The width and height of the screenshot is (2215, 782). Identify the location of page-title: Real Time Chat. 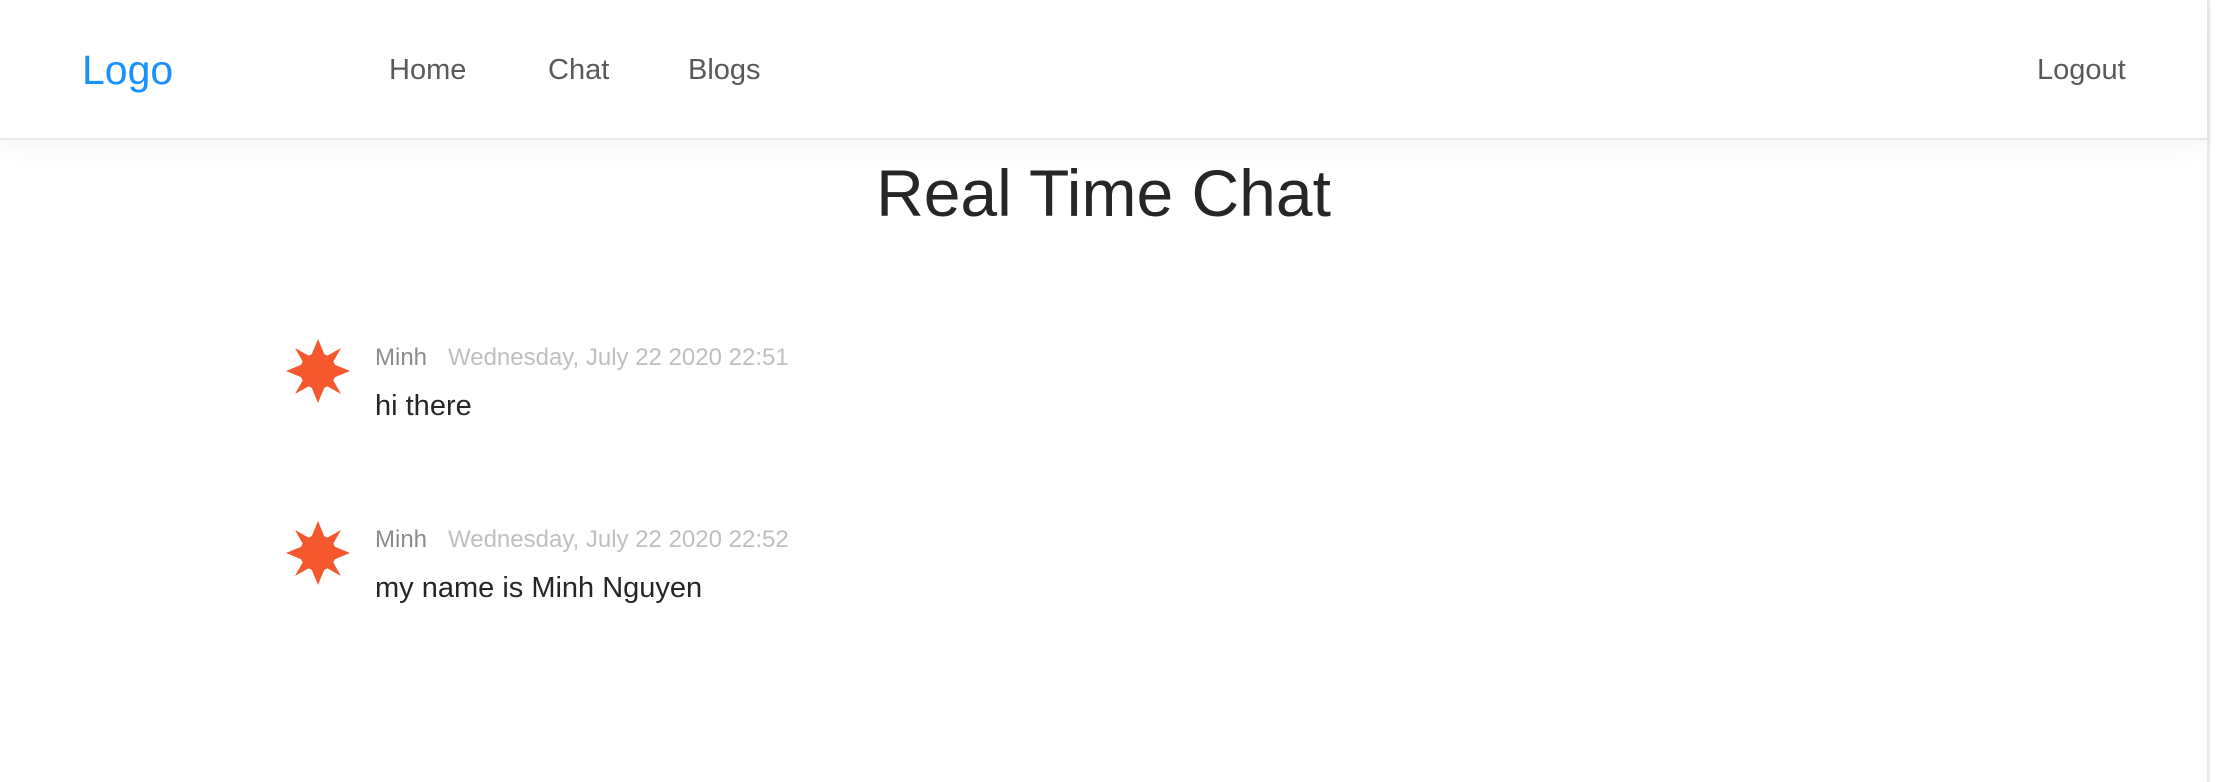
(1103, 193).